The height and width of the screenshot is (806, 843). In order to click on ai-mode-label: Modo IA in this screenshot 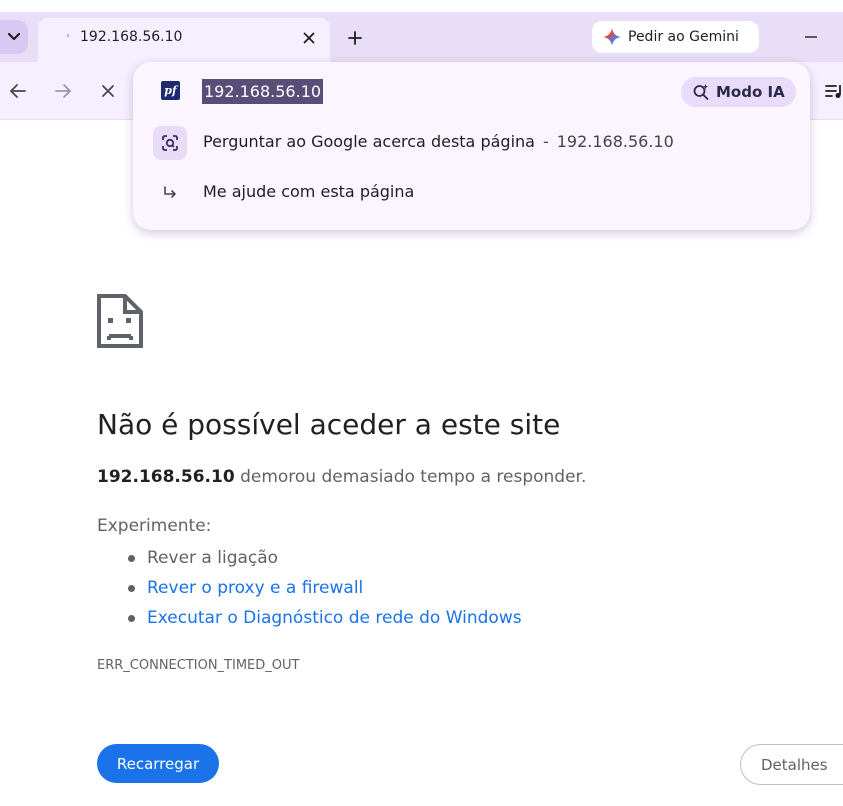, I will do `click(750, 92)`.